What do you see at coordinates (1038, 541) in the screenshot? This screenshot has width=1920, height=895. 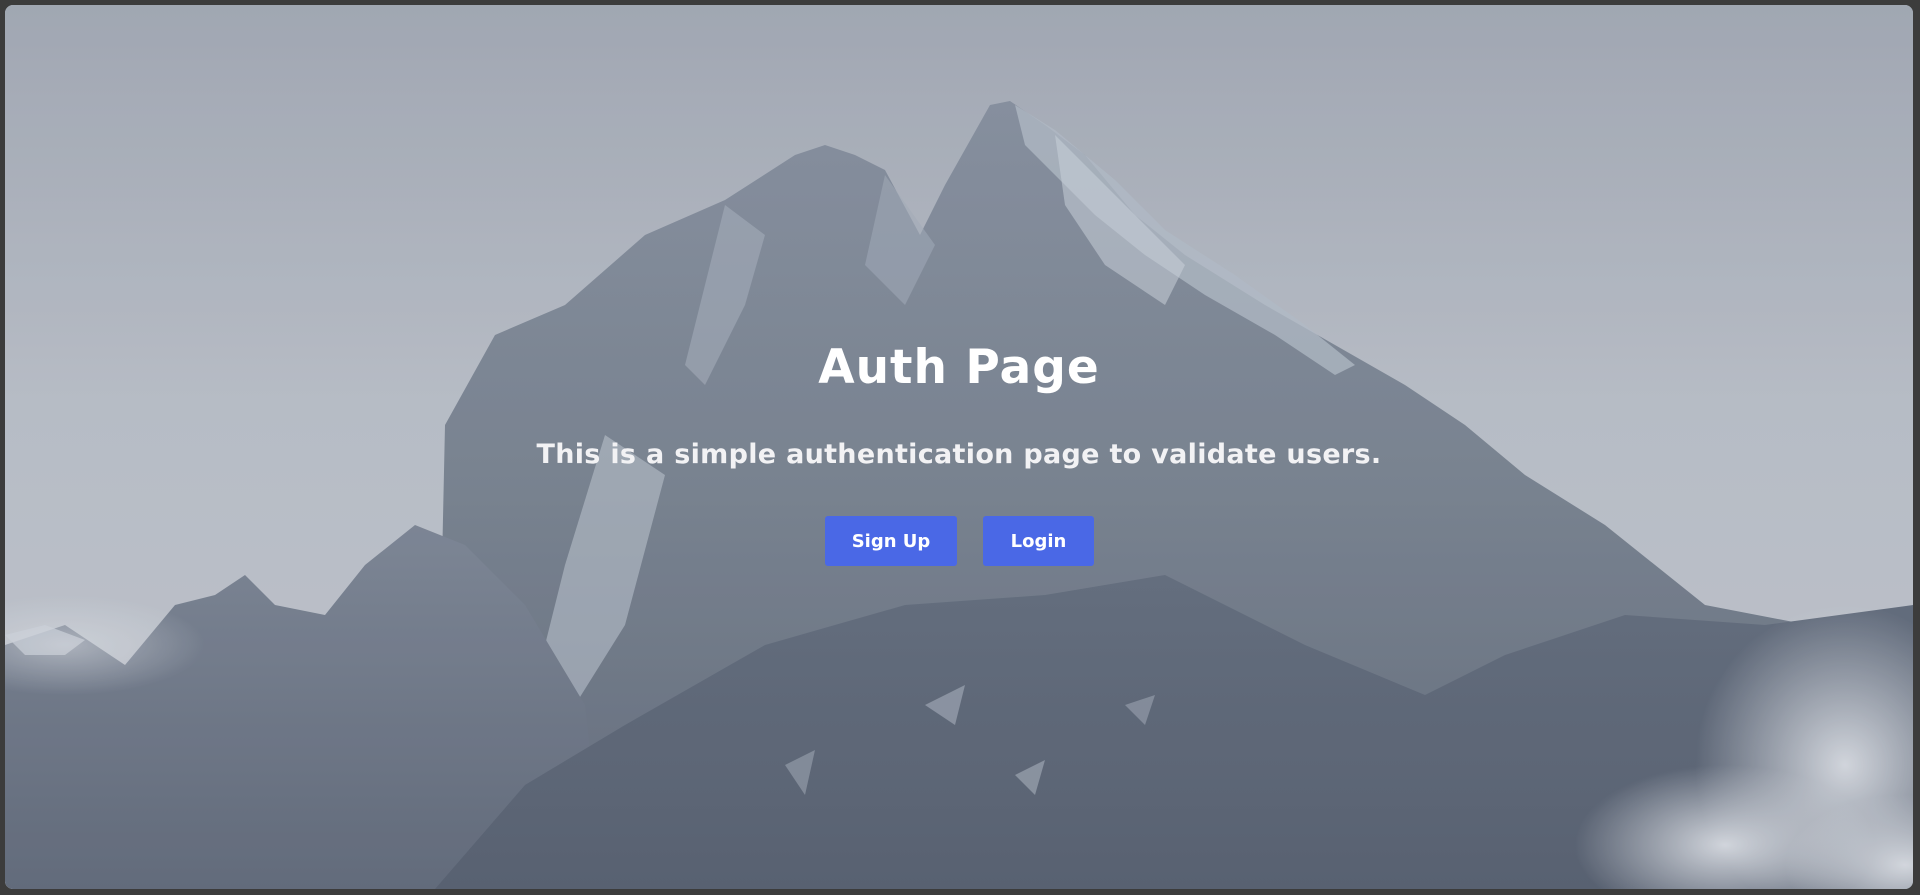 I see `login-button: Login` at bounding box center [1038, 541].